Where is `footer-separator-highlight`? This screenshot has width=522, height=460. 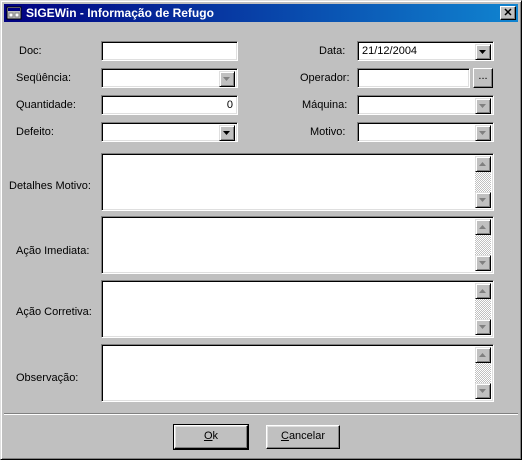
footer-separator-highlight is located at coordinates (261, 414).